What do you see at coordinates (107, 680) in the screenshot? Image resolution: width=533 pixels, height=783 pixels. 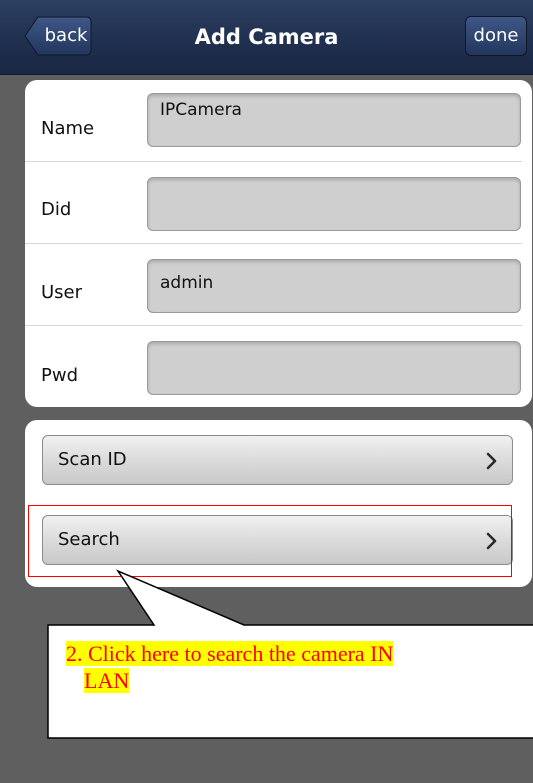 I see `annotation-line-2: LAN` at bounding box center [107, 680].